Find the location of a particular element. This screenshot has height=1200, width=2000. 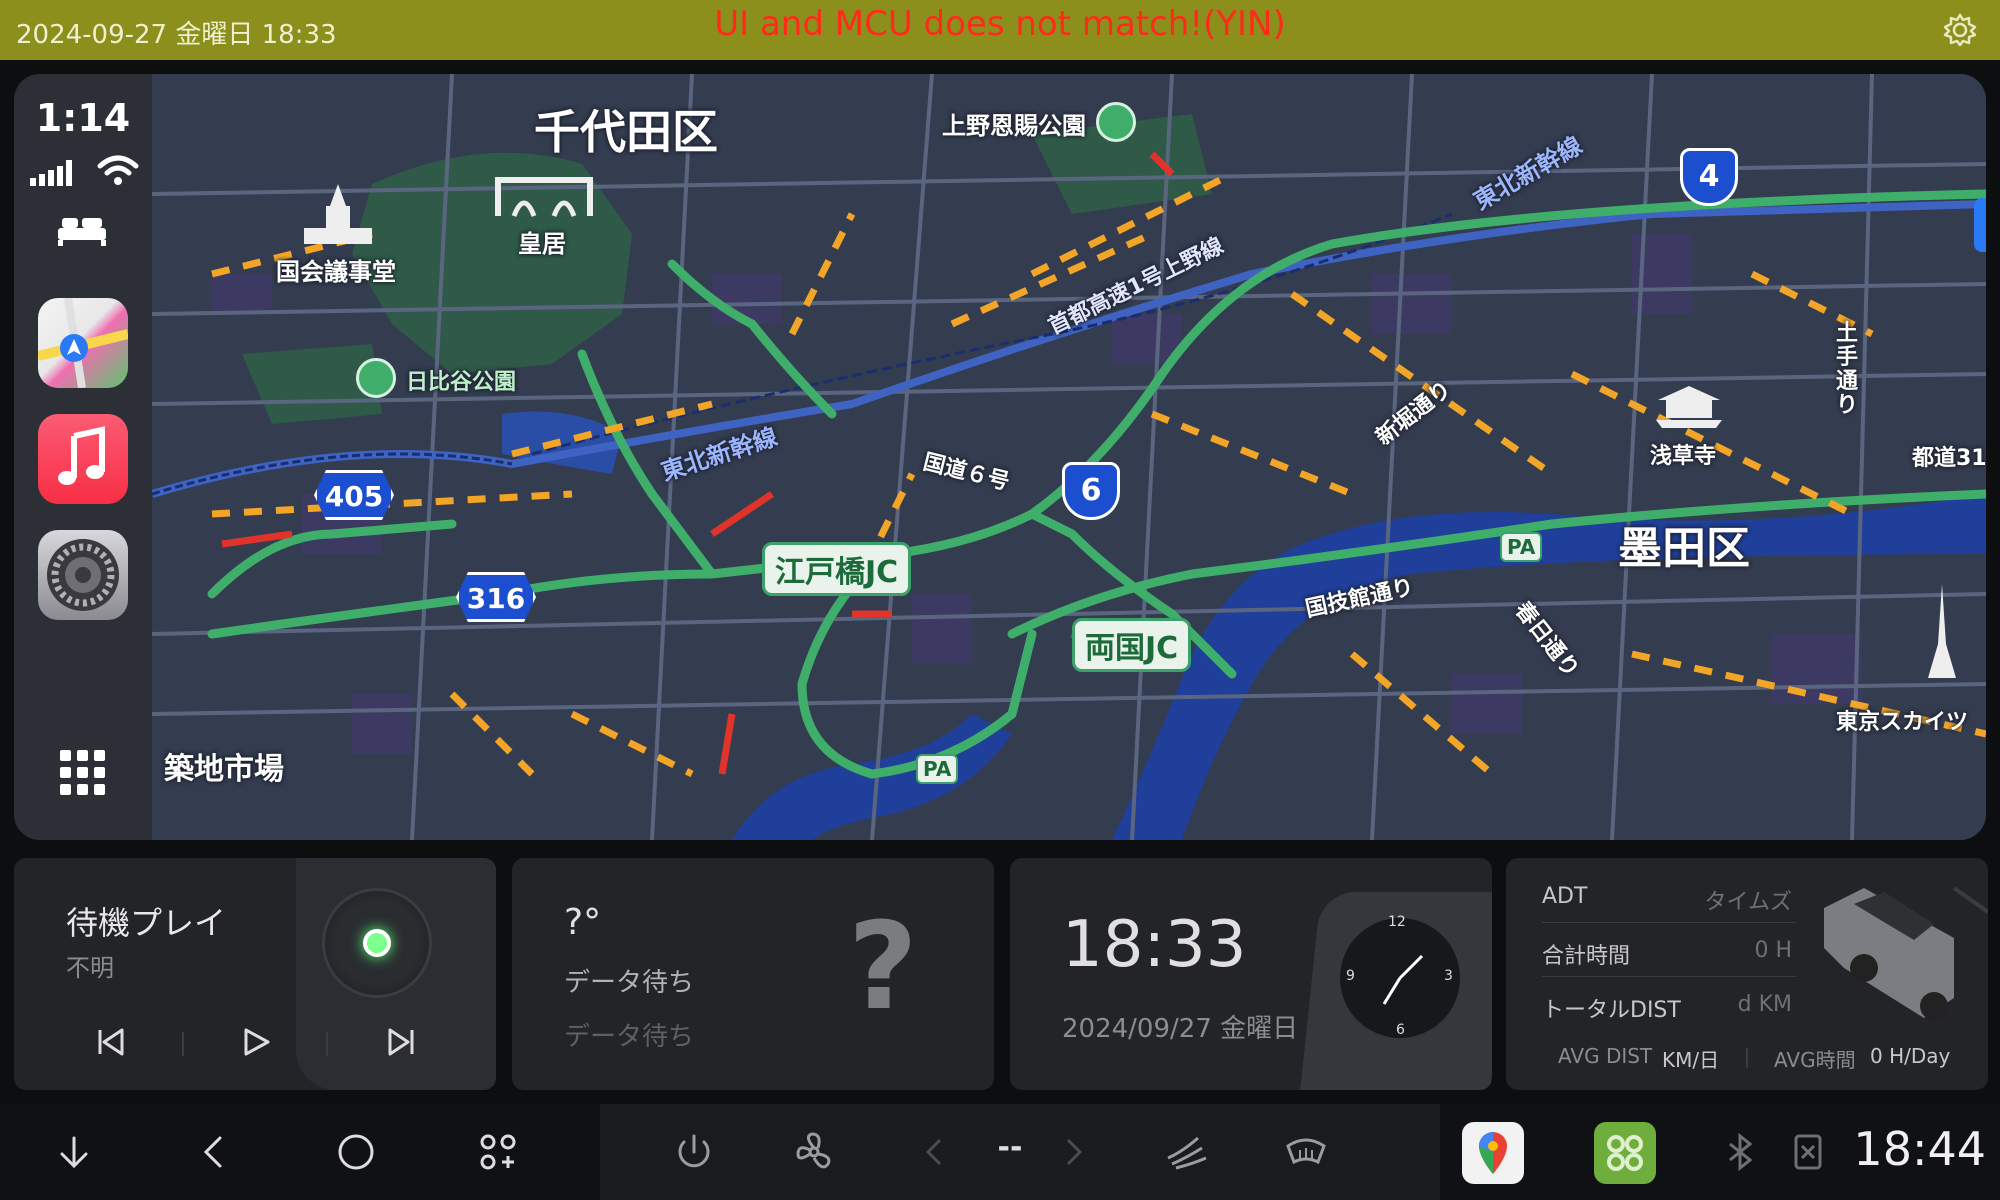

label-hibiya-park: 日比谷公園 is located at coordinates (461, 382).